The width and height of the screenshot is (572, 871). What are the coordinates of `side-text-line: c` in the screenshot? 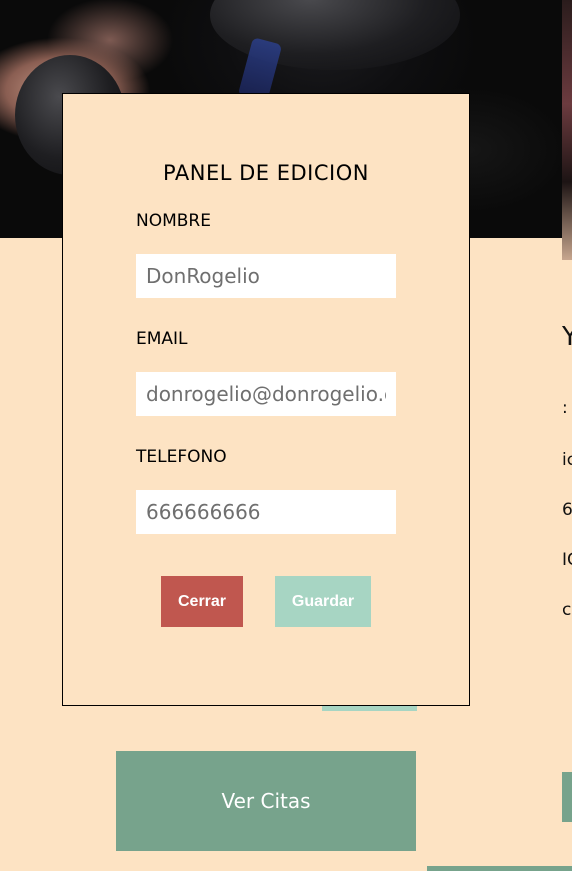 It's located at (567, 610).